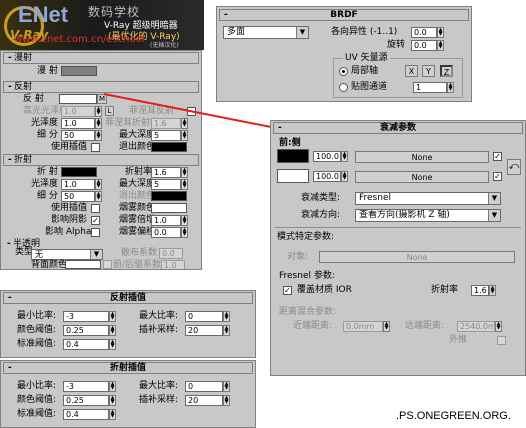 The height and width of the screenshot is (428, 526). What do you see at coordinates (422, 177) in the screenshot?
I see `side-map-button: None` at bounding box center [422, 177].